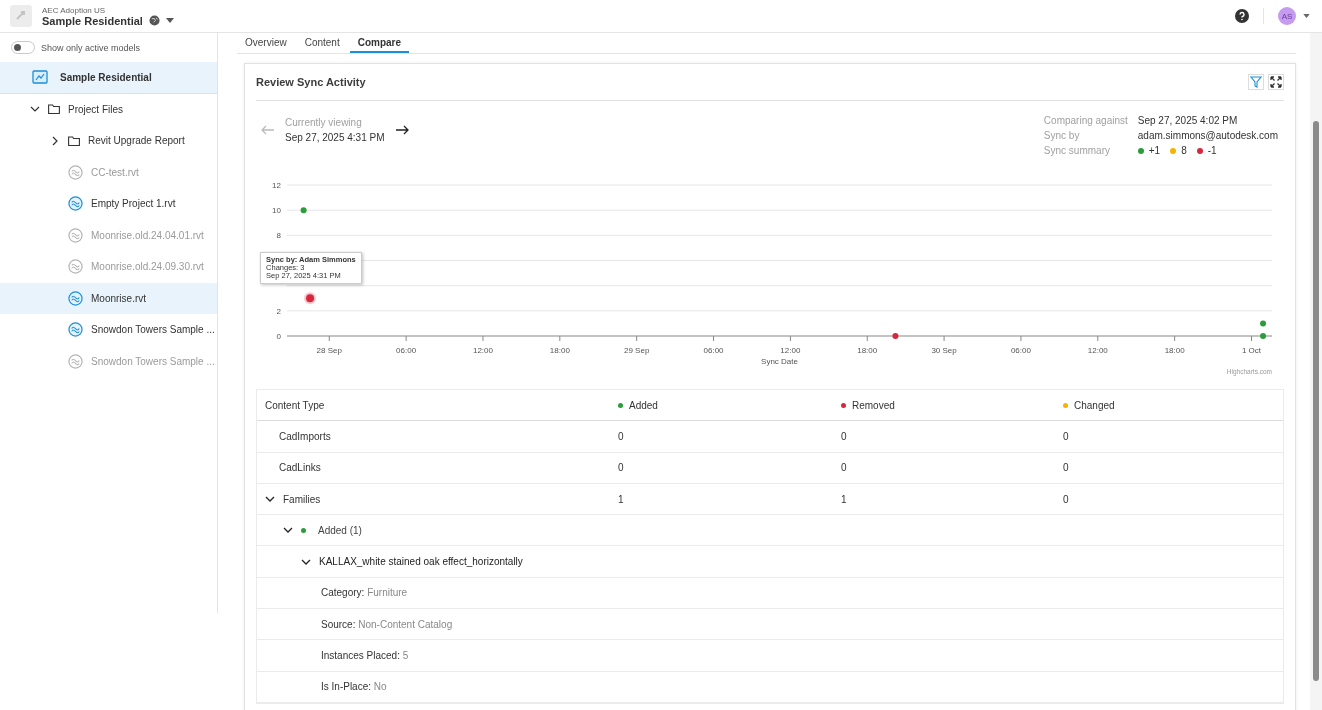  What do you see at coordinates (92, 20) in the screenshot?
I see `project-selector: Sample Residential` at bounding box center [92, 20].